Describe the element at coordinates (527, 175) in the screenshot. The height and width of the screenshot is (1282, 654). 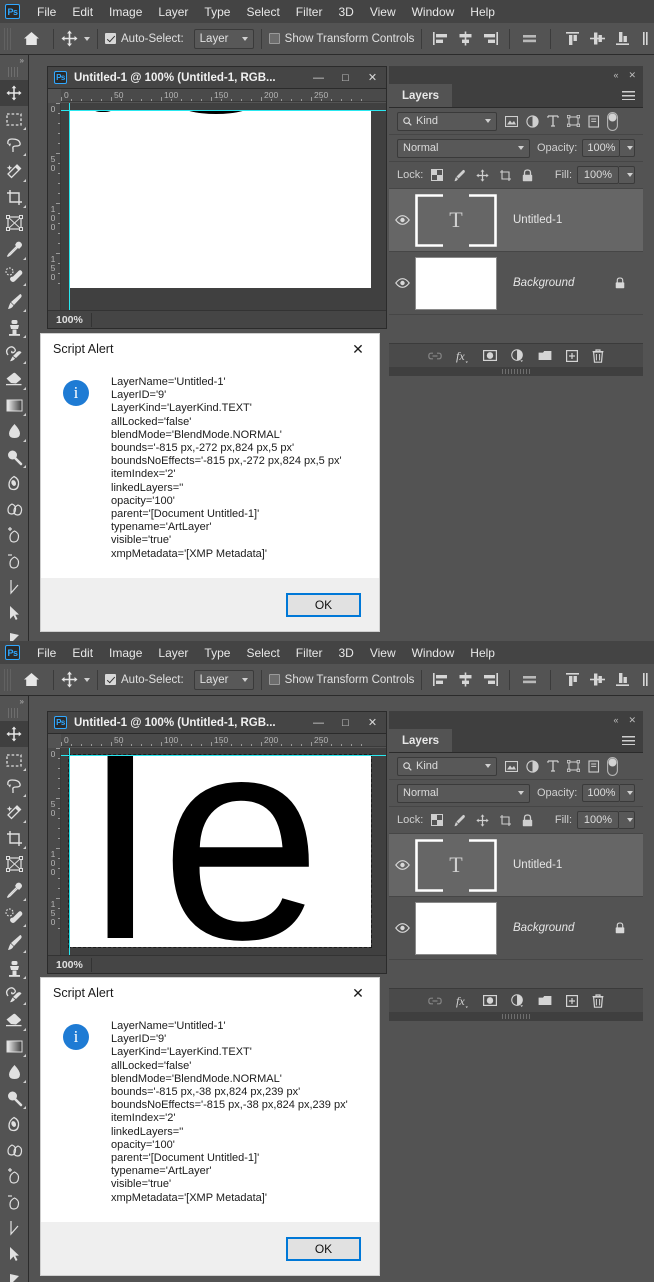
I see `lock-all-icon` at that location.